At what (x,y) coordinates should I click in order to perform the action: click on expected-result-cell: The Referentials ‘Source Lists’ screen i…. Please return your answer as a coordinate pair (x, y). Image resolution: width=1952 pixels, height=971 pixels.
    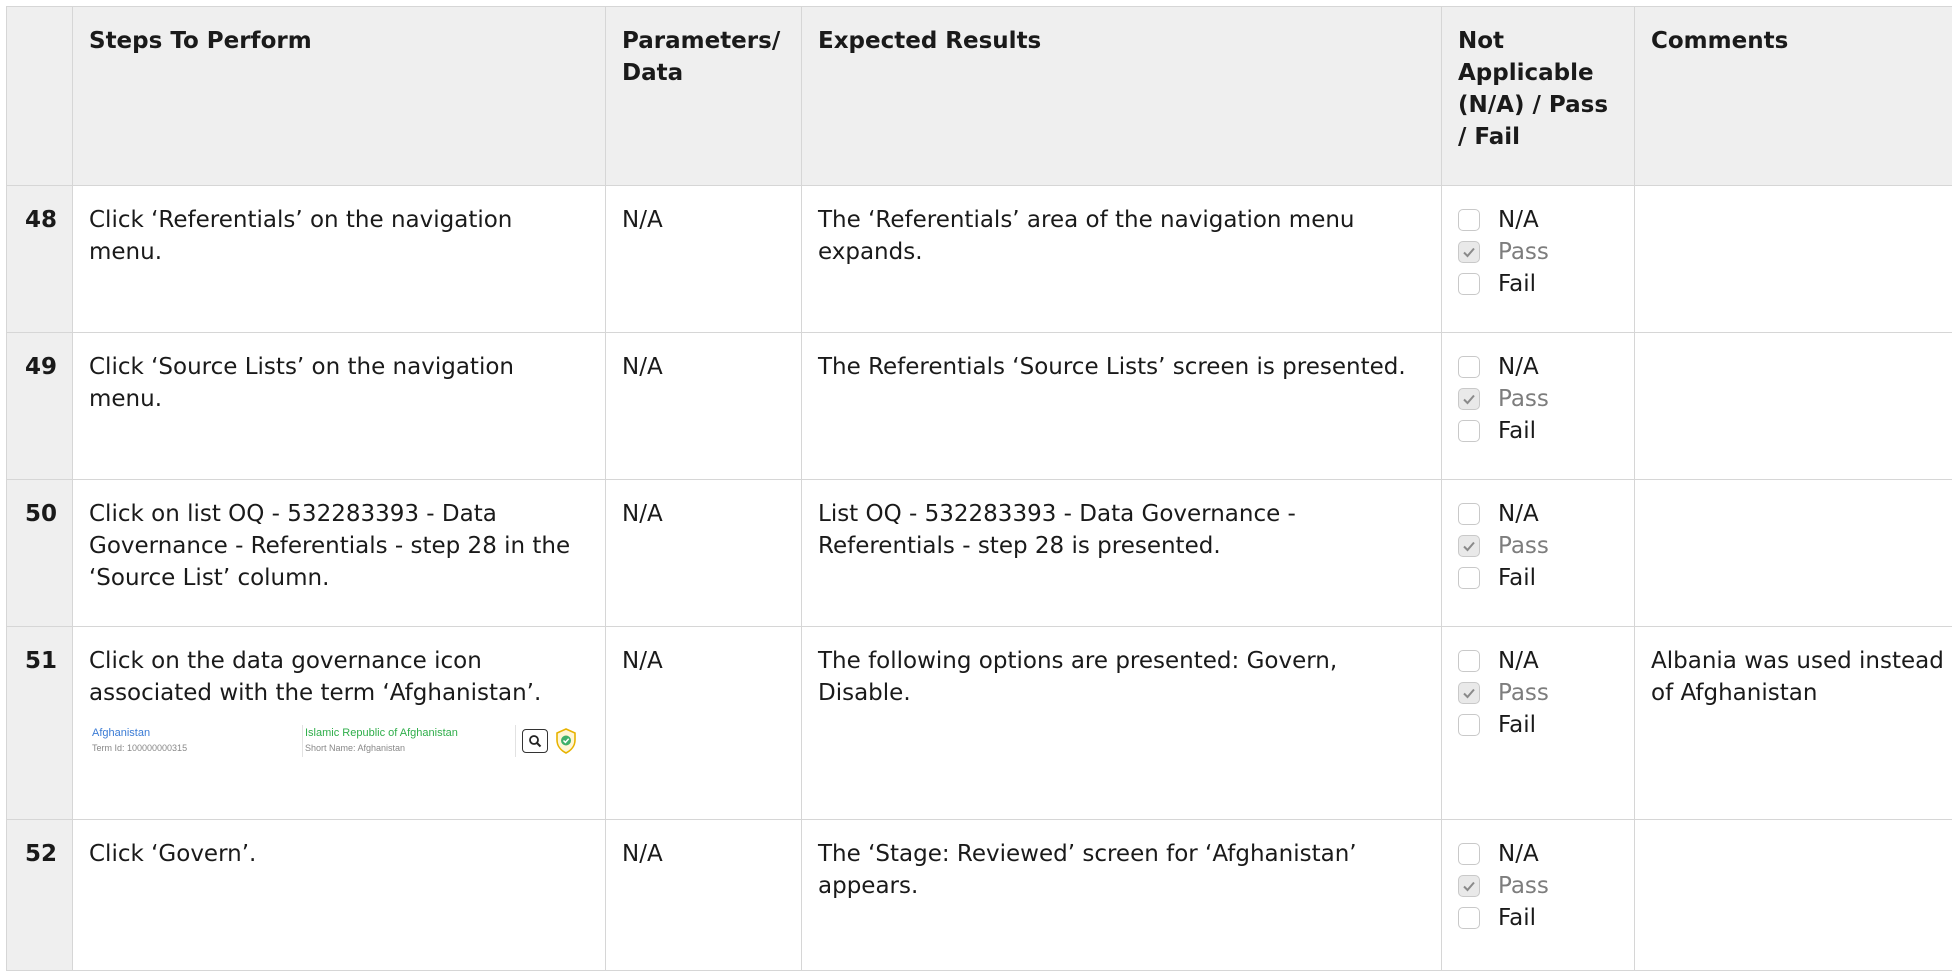
    Looking at the image, I should click on (1122, 406).